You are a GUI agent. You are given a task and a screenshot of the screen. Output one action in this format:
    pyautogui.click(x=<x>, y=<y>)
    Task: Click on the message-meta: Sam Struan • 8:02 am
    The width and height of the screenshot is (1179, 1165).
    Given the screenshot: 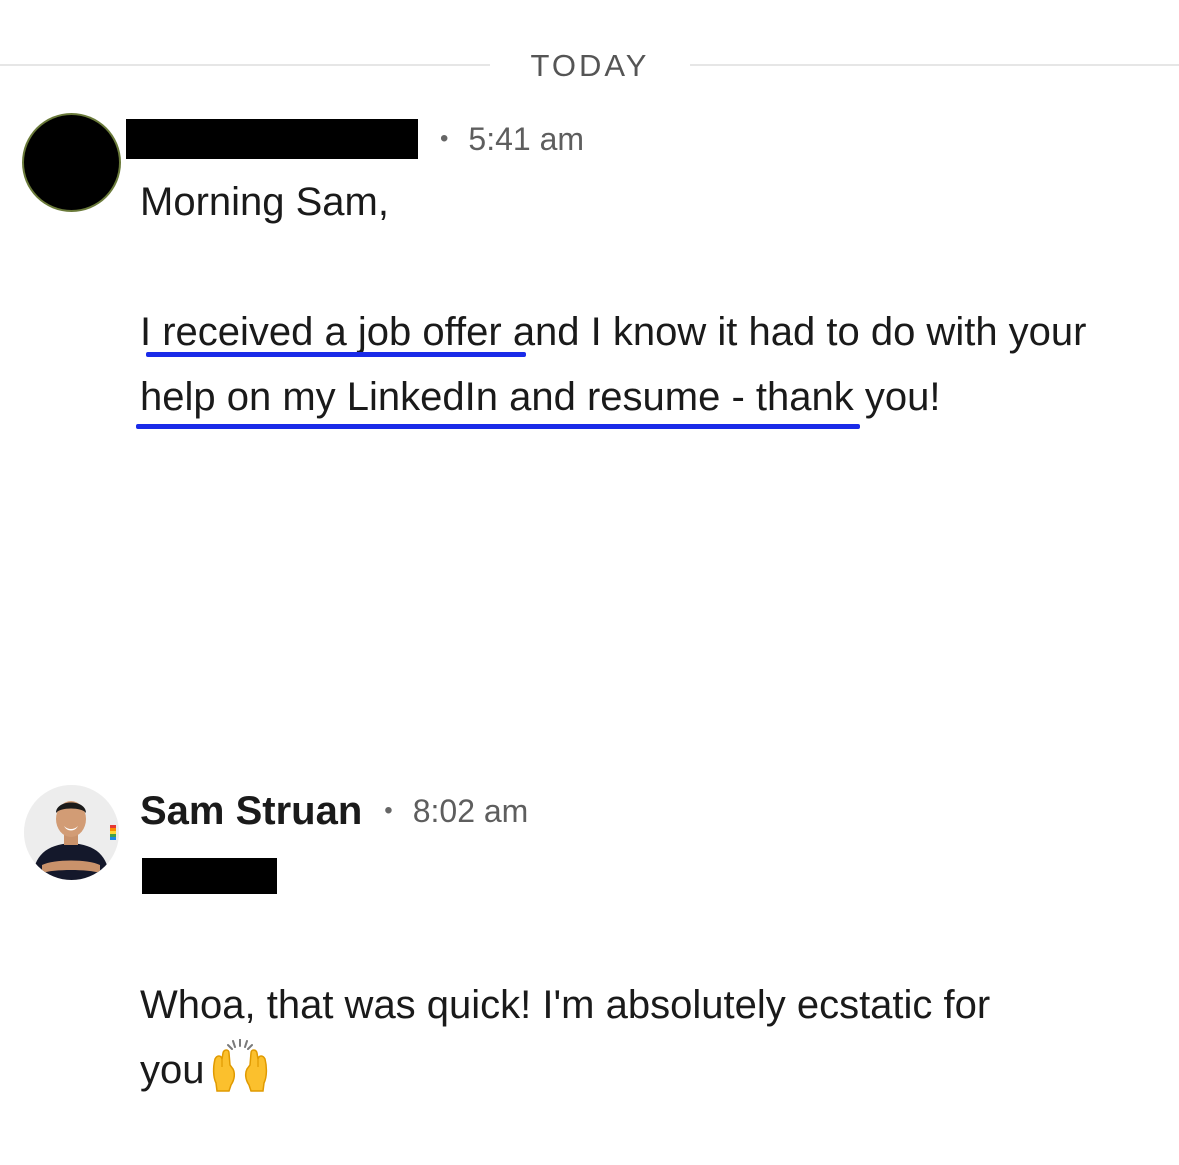 What is the action you would take?
    pyautogui.click(x=334, y=811)
    